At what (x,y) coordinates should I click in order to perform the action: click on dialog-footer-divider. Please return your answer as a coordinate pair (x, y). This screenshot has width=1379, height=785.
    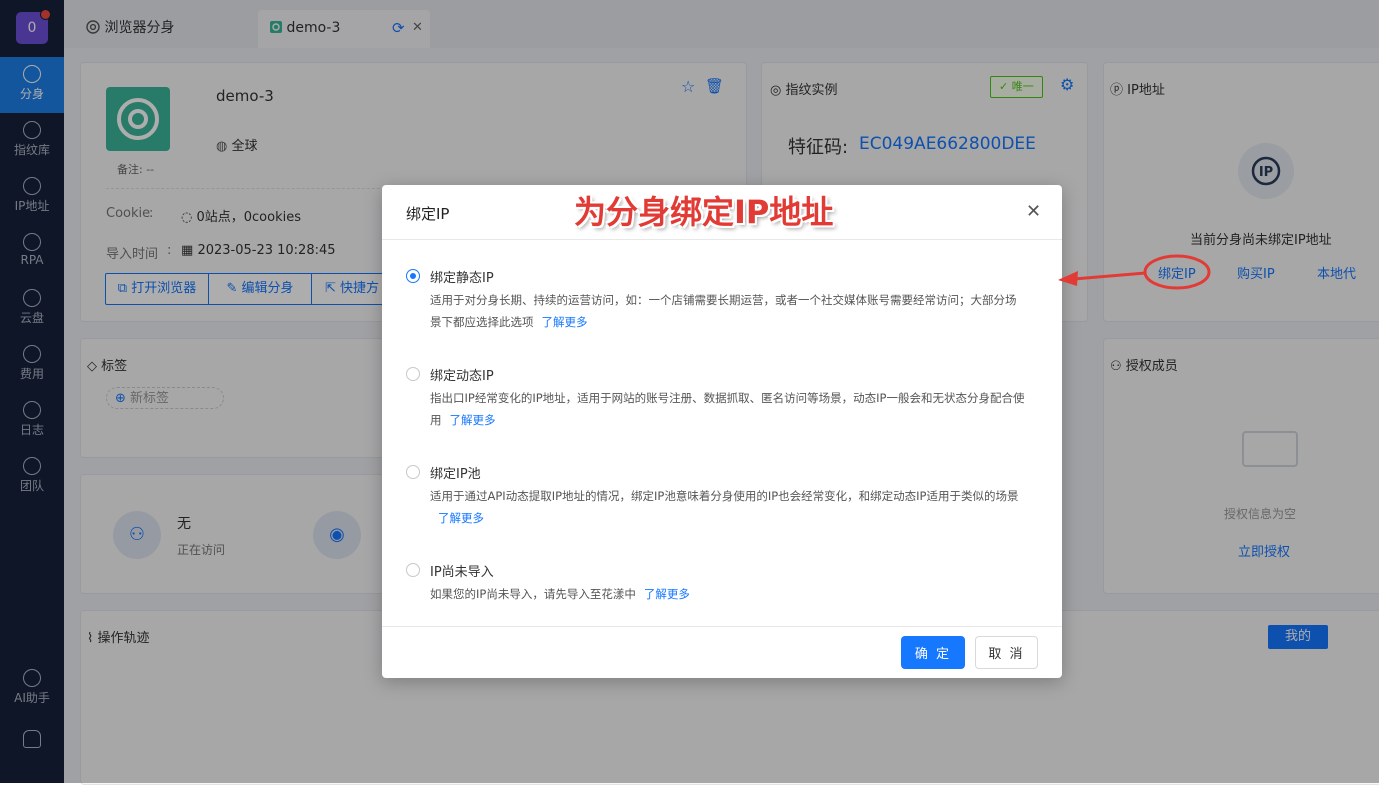
    Looking at the image, I should click on (722, 626).